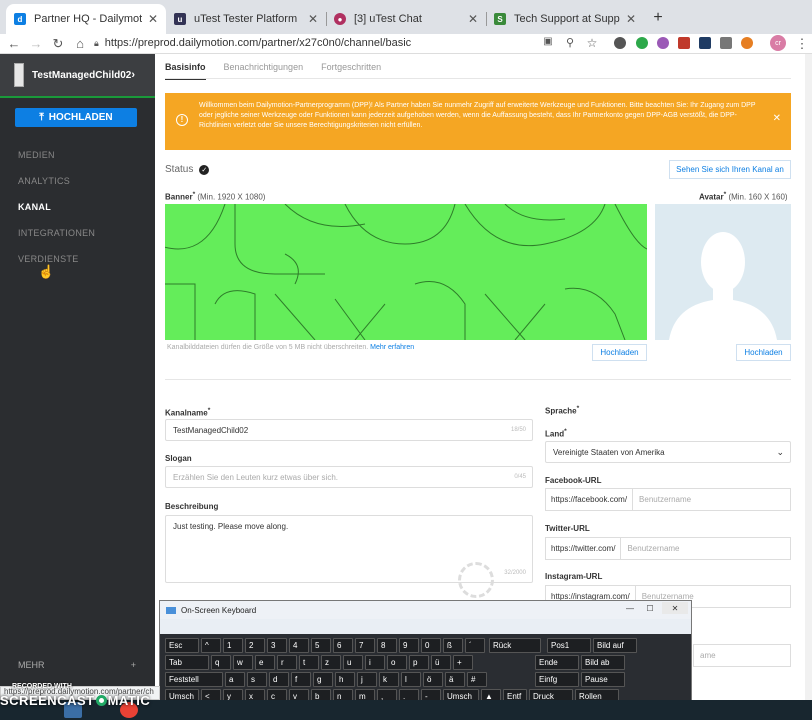 The height and width of the screenshot is (720, 812). I want to click on osk-key: ´, so click(475, 645).